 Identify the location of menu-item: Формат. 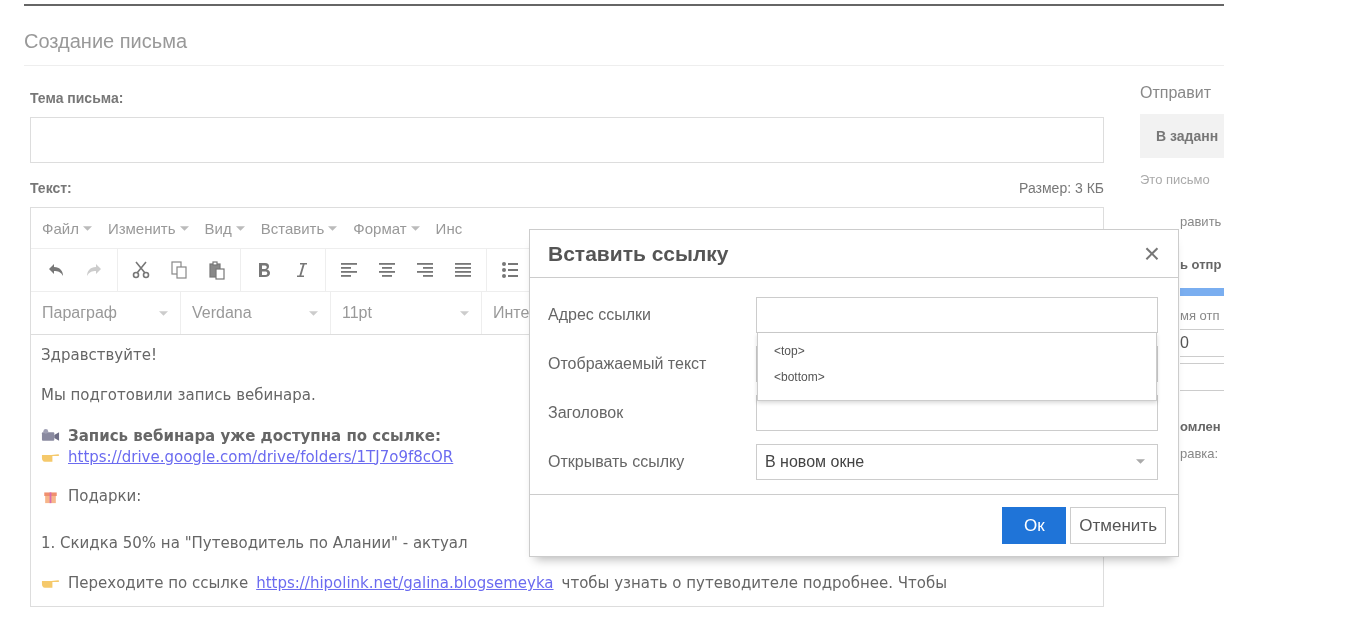
(386, 228).